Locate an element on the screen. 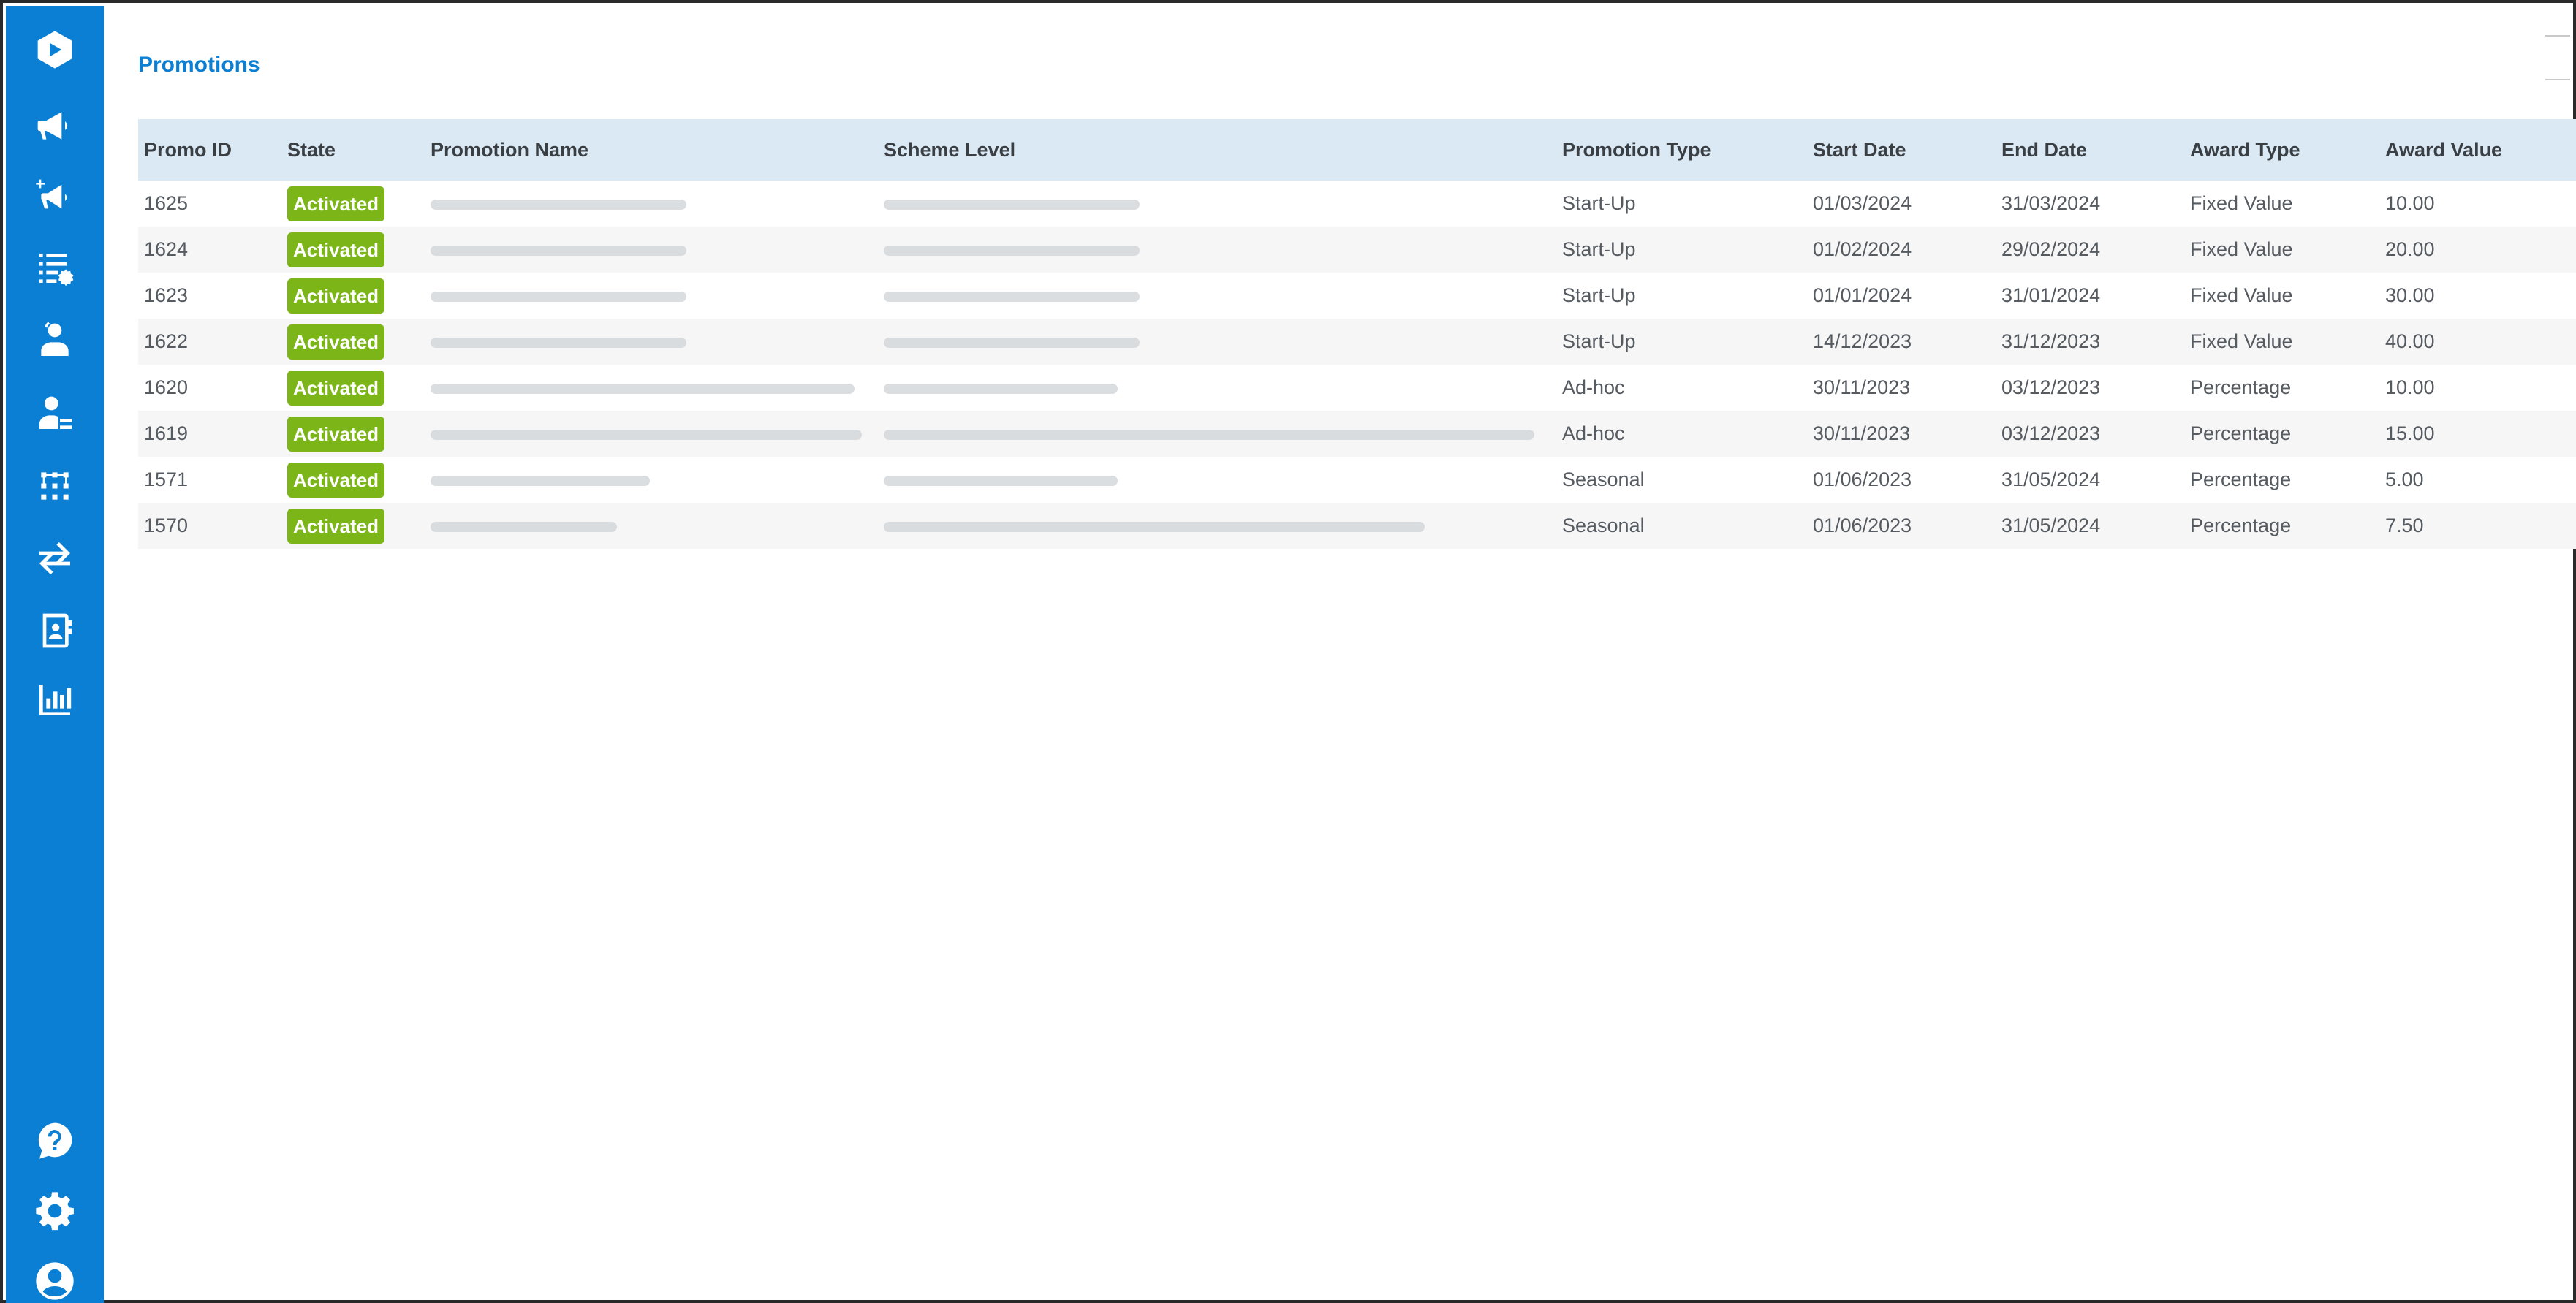 This screenshot has width=2576, height=1303. promo-id-cell: 1625 is located at coordinates (166, 203).